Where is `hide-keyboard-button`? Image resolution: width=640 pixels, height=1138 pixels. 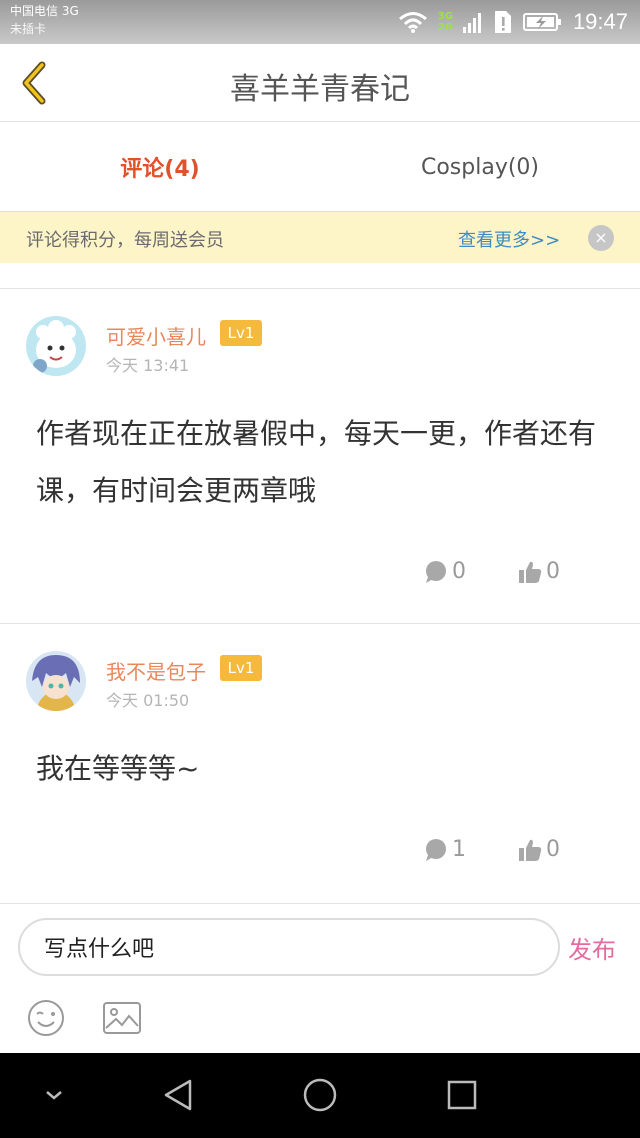 hide-keyboard-button is located at coordinates (54, 1095).